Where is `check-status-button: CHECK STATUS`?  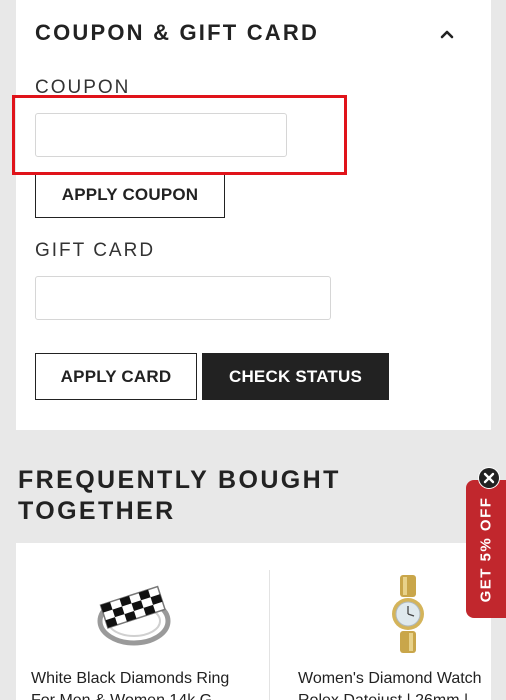 check-status-button: CHECK STATUS is located at coordinates (295, 376).